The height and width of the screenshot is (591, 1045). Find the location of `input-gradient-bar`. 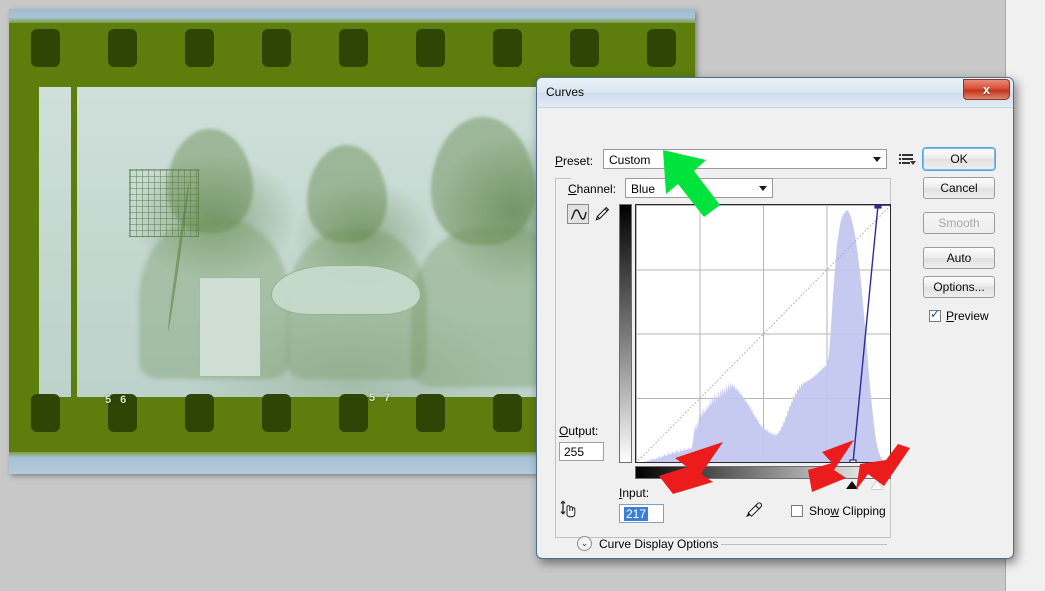

input-gradient-bar is located at coordinates (763, 472).